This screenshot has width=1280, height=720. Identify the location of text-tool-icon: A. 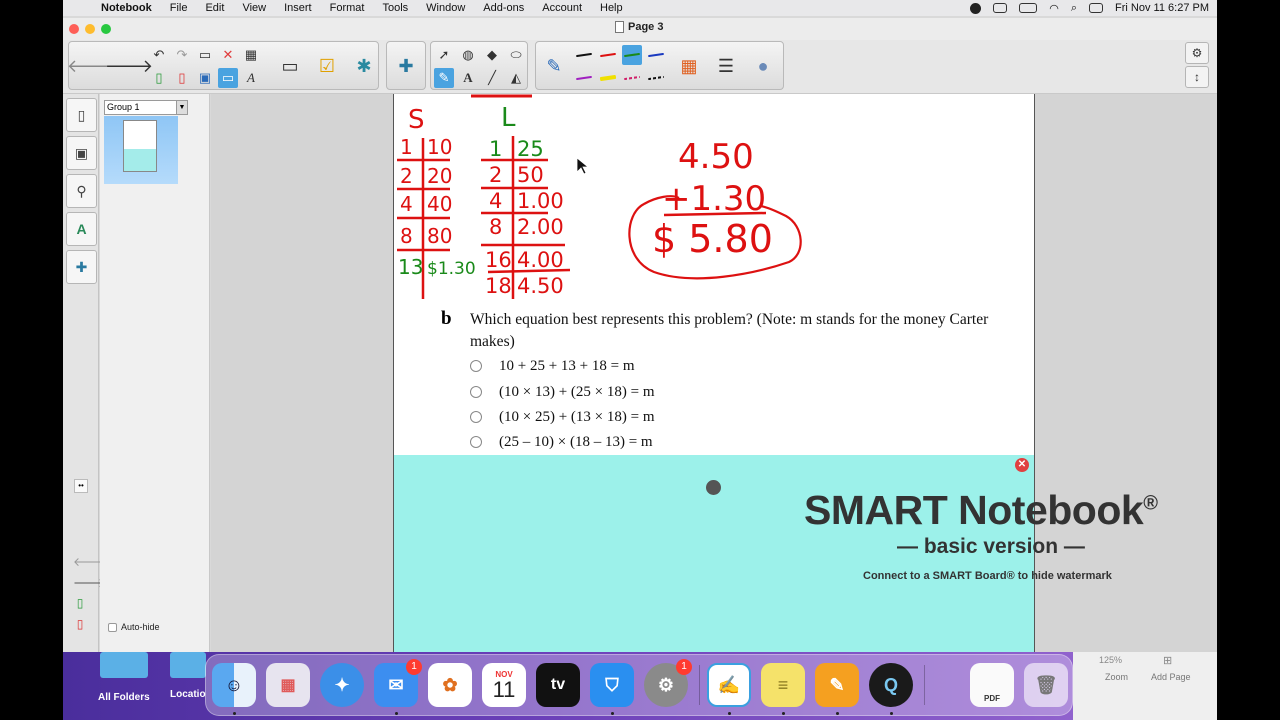
(468, 78).